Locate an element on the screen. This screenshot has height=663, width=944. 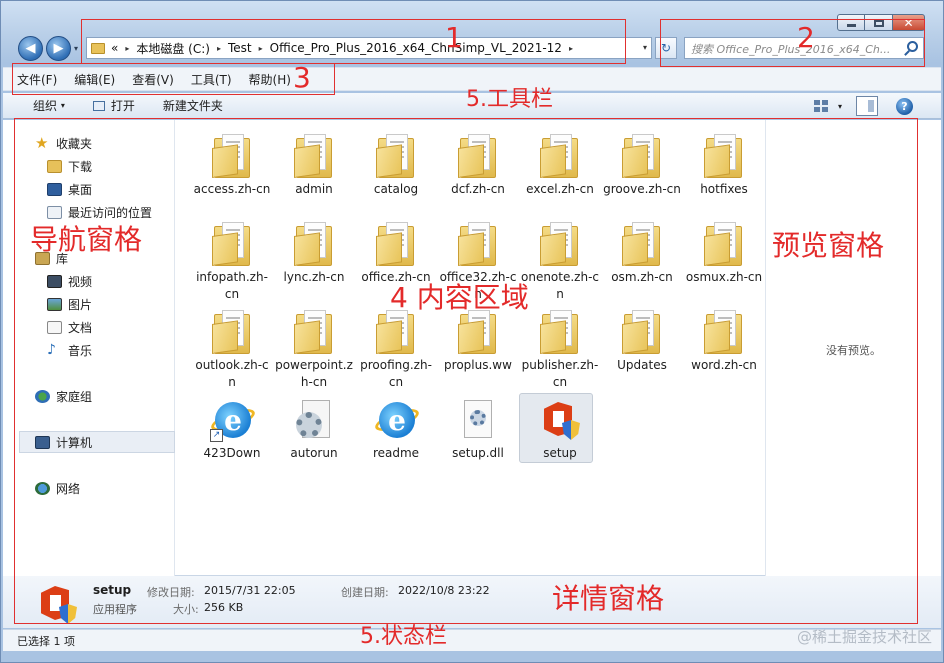
annotation-label-statusbar: 5.状态栏 is located at coordinates (403, 636).